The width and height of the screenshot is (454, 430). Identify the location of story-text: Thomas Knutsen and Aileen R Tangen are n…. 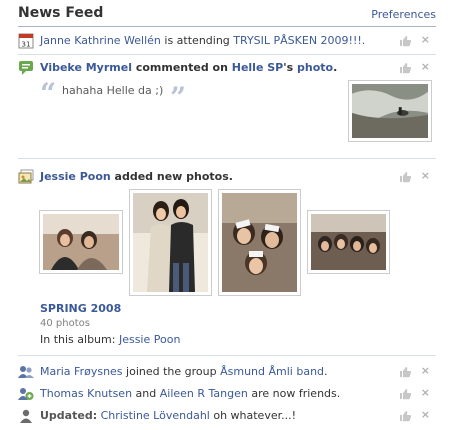
(190, 394).